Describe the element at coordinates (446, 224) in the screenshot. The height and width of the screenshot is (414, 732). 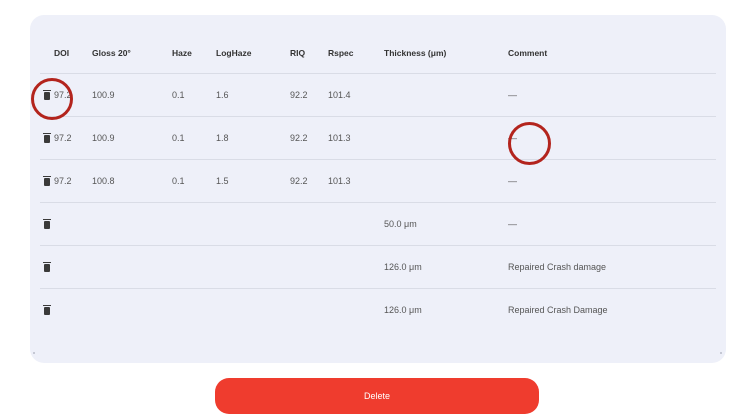
I see `cell-thickness: 50.0 μm` at that location.